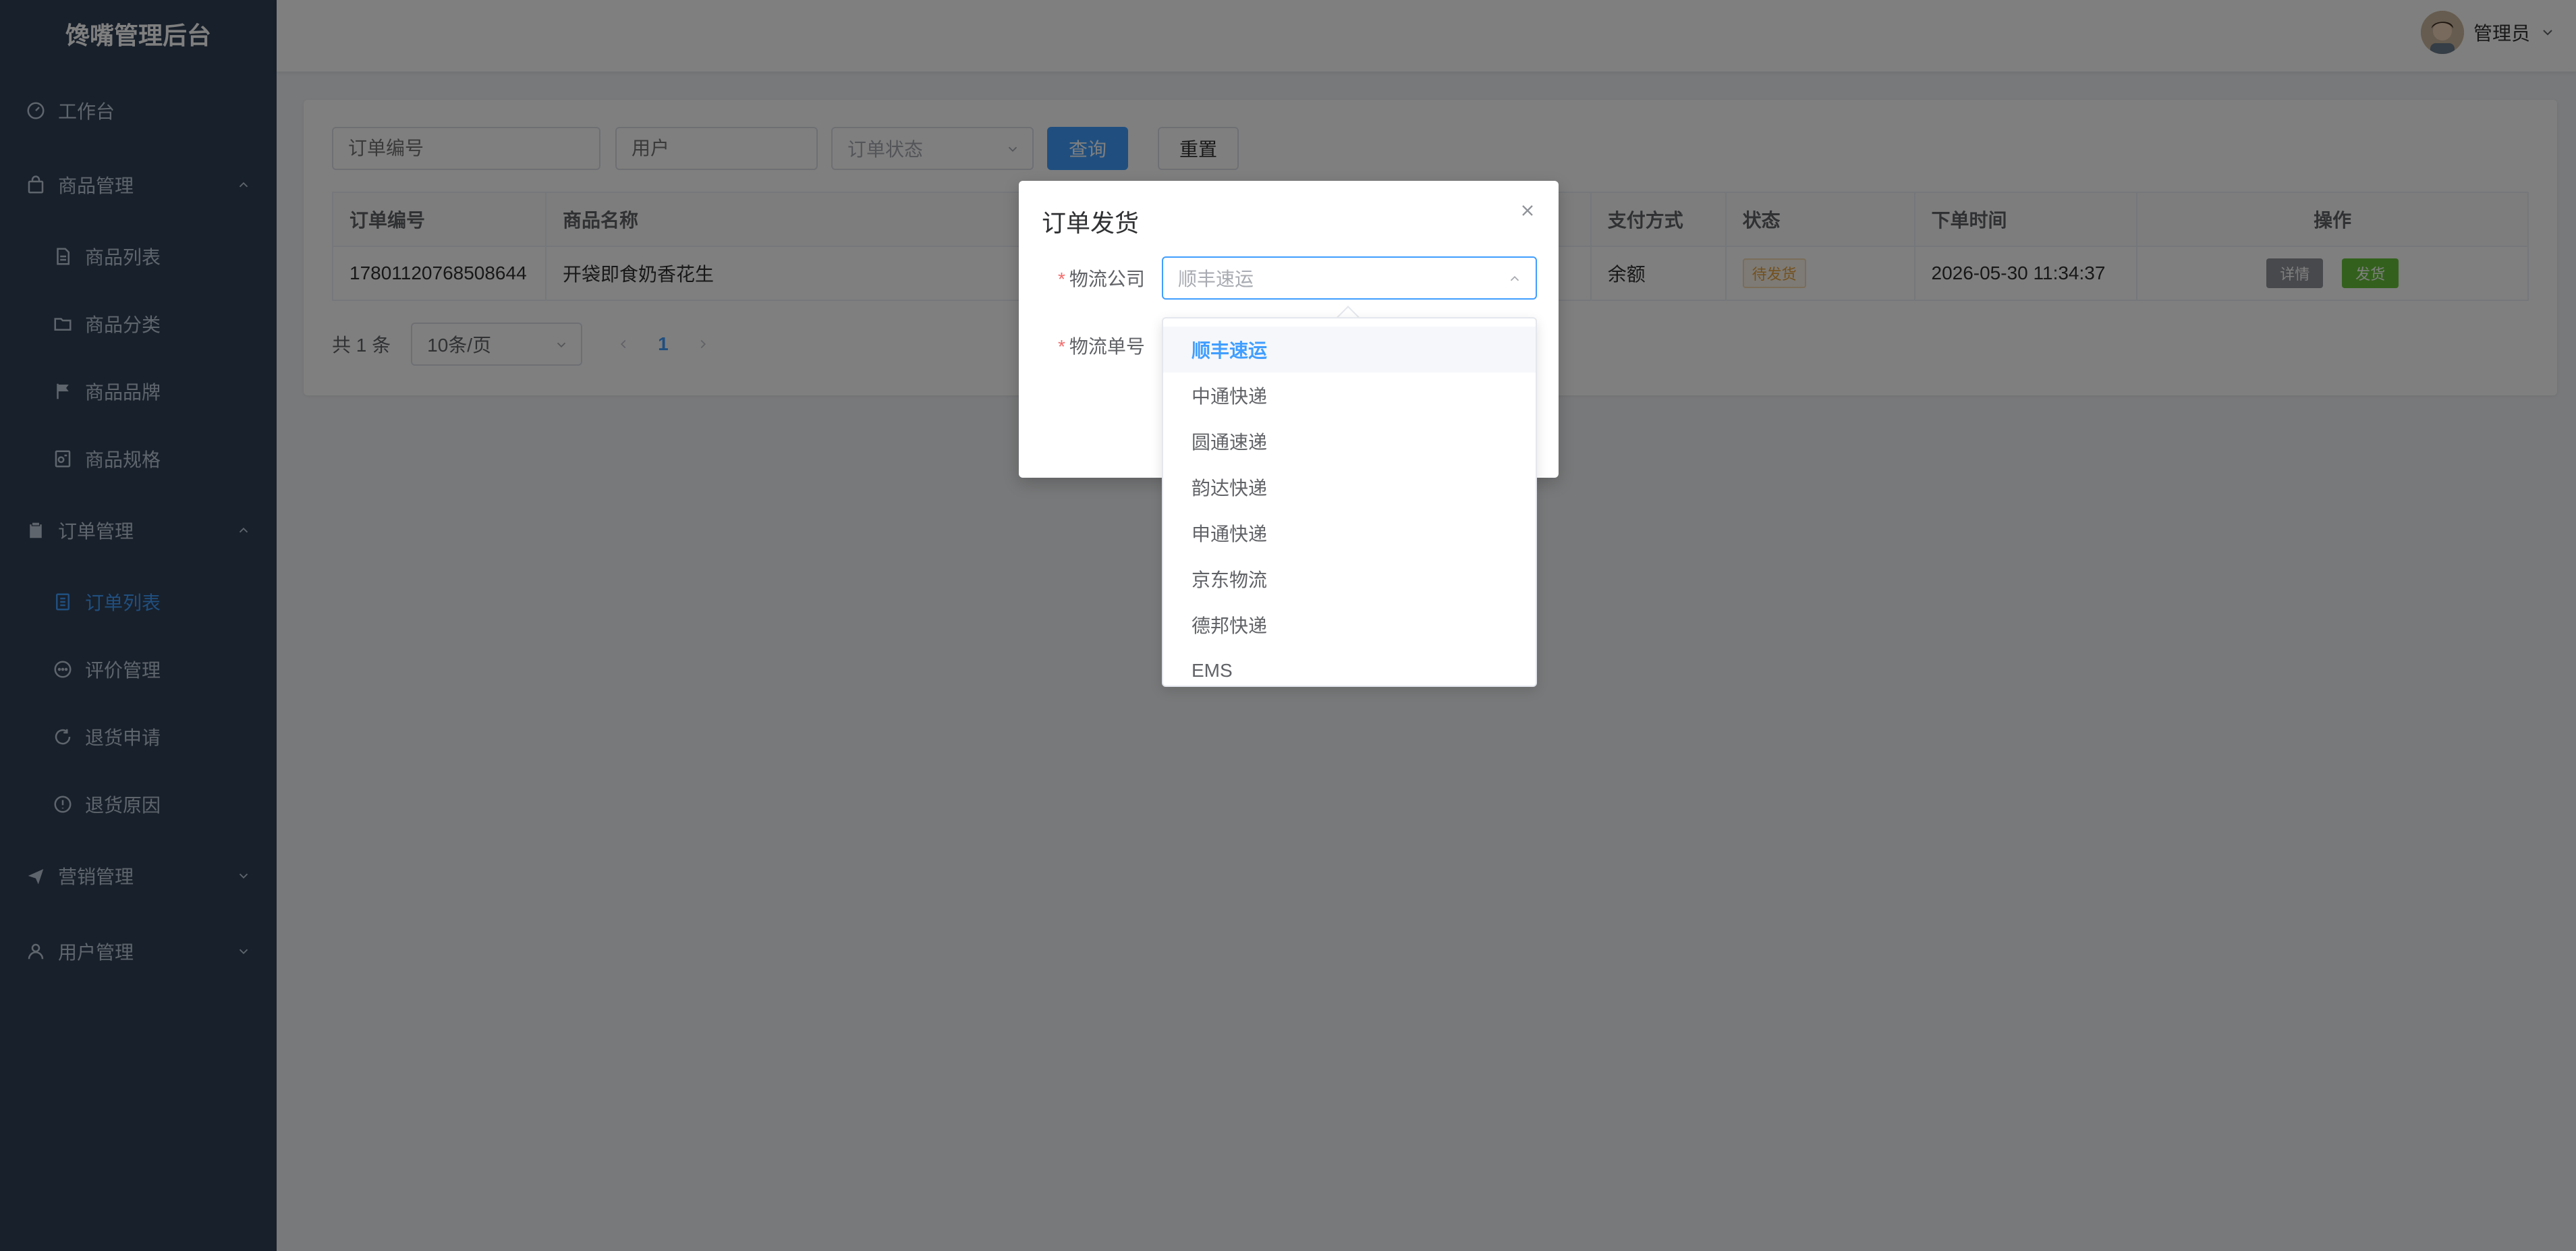 This screenshot has height=1251, width=2576. I want to click on tracking-label: * 物流单号, so click(1101, 346).